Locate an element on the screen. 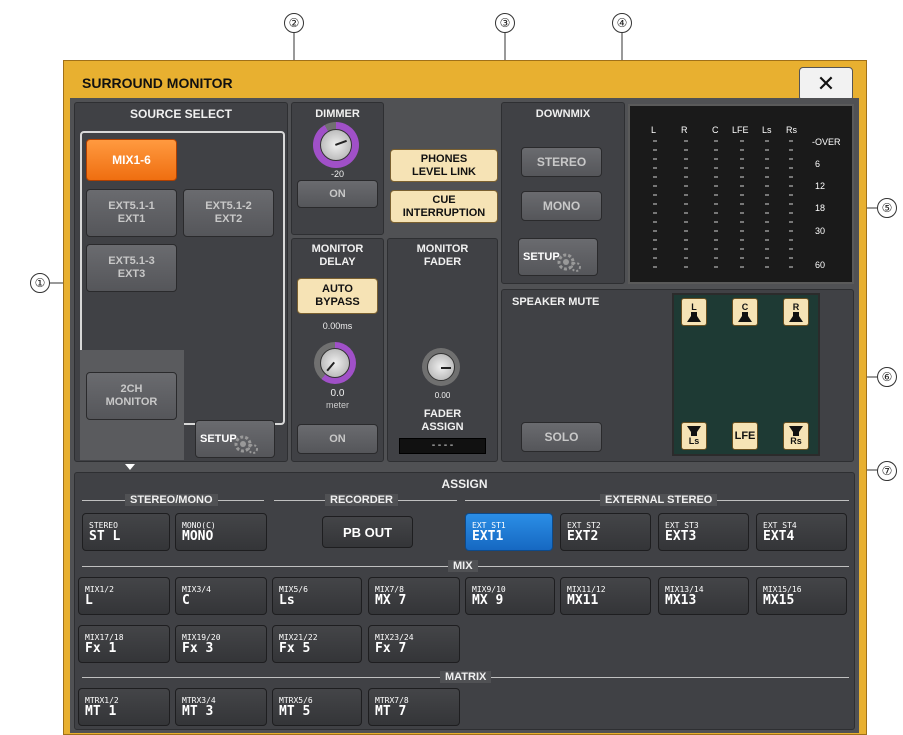 This screenshot has height=735, width=903. downmix-mono-button: MONO is located at coordinates (561, 206).